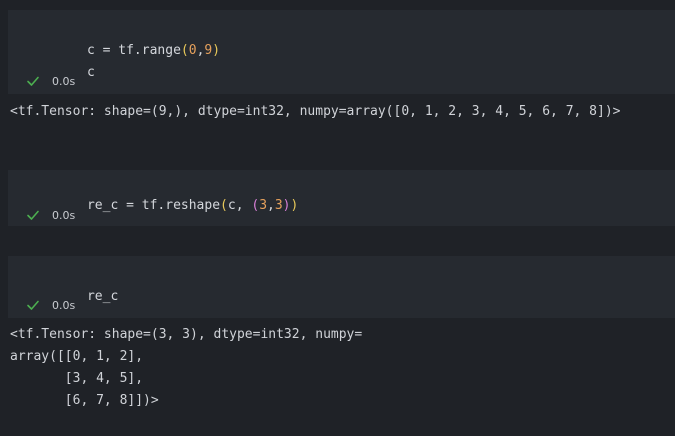 This screenshot has width=675, height=436. I want to click on cell-output-line: array([[0, 1, 2],, so click(77, 356).